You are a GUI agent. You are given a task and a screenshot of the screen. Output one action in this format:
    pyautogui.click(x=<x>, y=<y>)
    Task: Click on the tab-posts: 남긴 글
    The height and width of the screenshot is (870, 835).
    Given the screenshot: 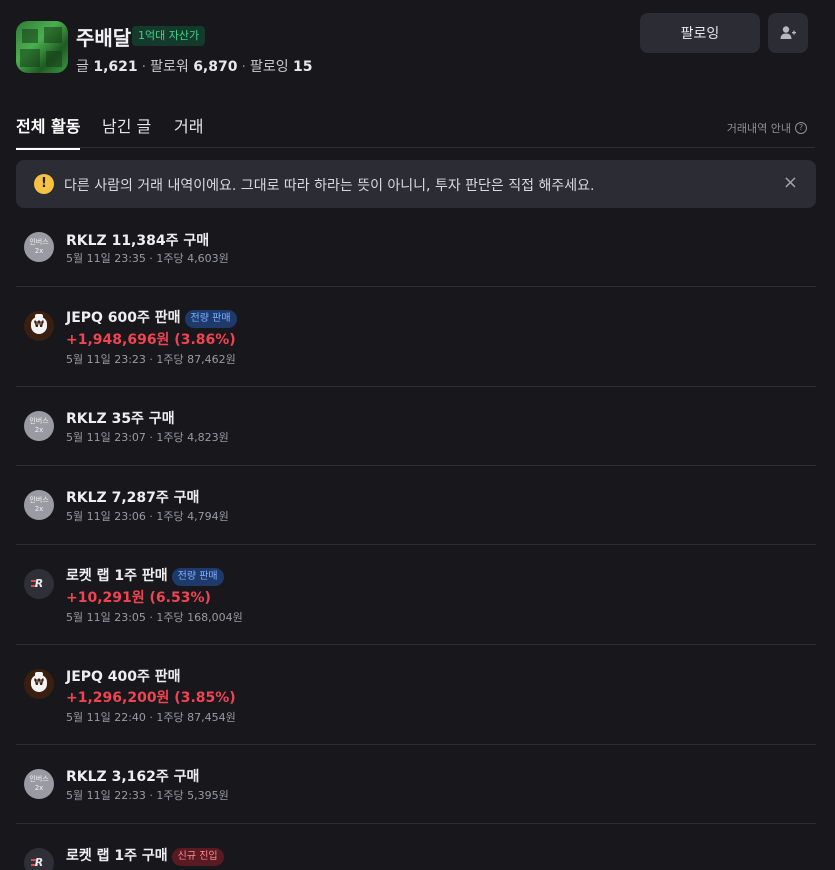 What is the action you would take?
    pyautogui.click(x=126, y=130)
    